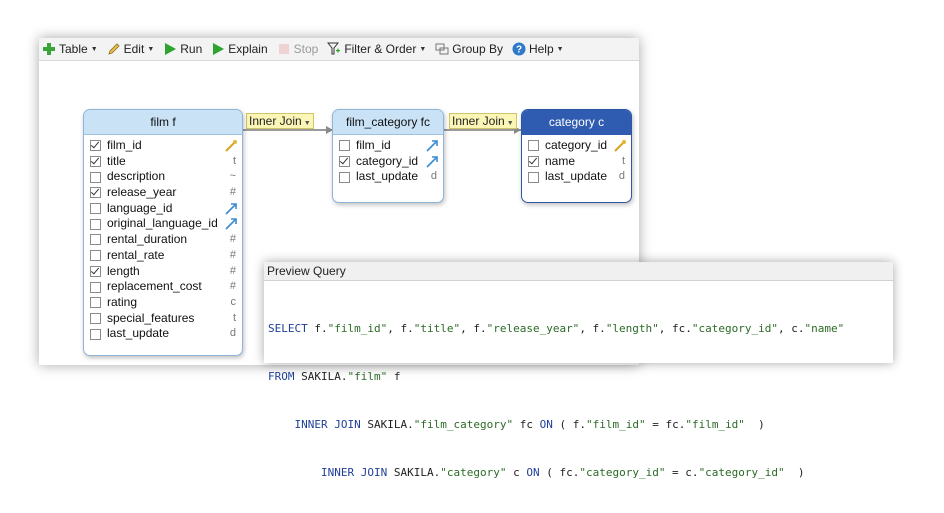  What do you see at coordinates (388, 122) in the screenshot?
I see `table-title: film_category fc` at bounding box center [388, 122].